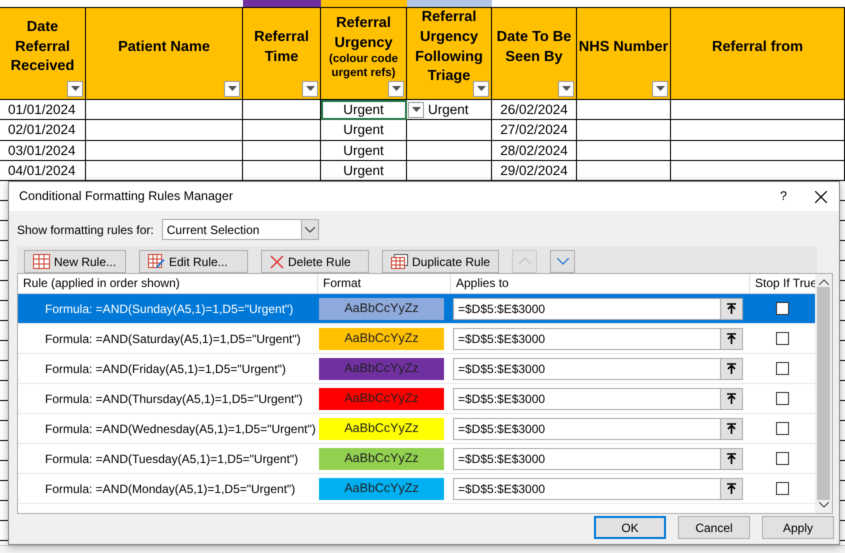 This screenshot has width=845, height=553. I want to click on rule-formula: Formula: =AND(Tuesday(A5,1)=1,D5="Urgent"), so click(172, 459).